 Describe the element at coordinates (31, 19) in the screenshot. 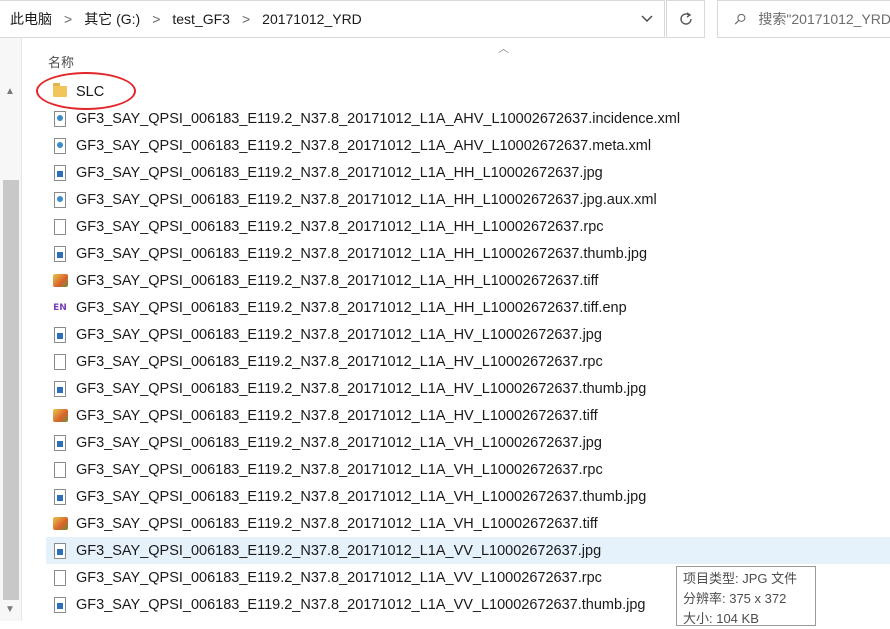

I see `breadcrumb-this-pc: 此电脑` at that location.